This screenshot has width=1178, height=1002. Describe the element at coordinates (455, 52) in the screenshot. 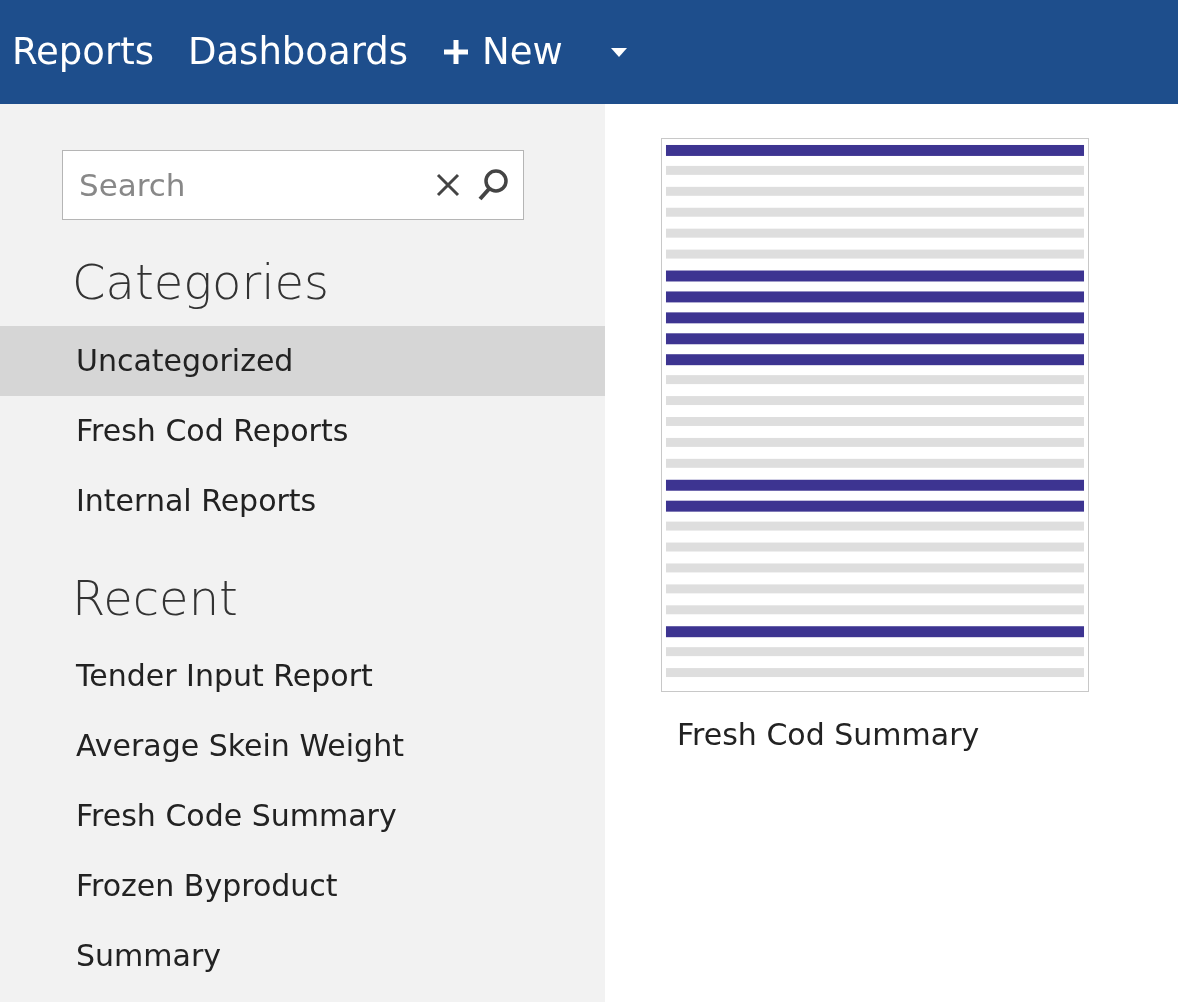

I see `plus-icon` at that location.